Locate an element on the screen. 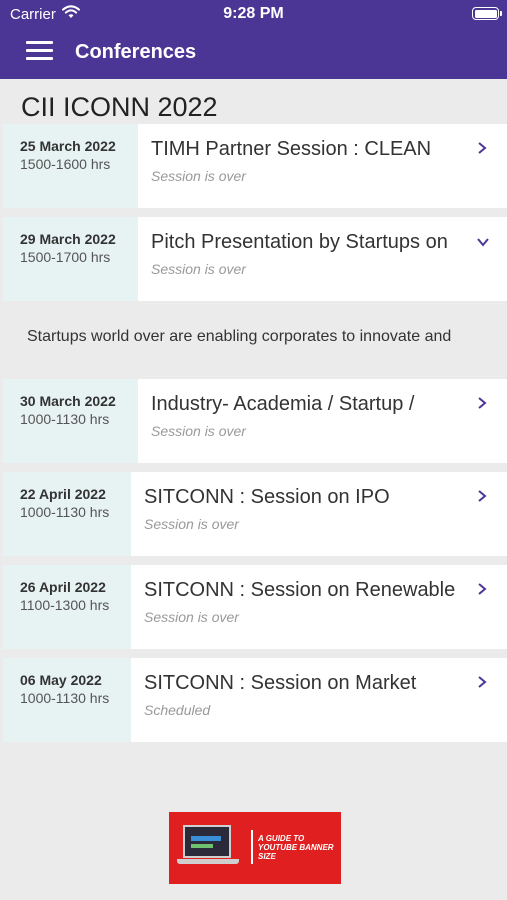 The image size is (507, 900). session-title: TIMH Partner Session : CLEAN is located at coordinates (291, 149).